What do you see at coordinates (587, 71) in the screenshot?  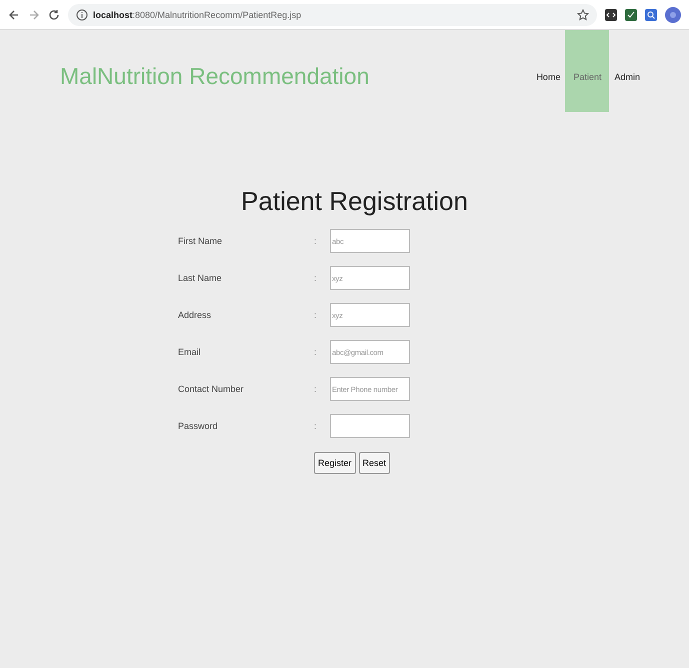 I see `nav-link: Patient` at bounding box center [587, 71].